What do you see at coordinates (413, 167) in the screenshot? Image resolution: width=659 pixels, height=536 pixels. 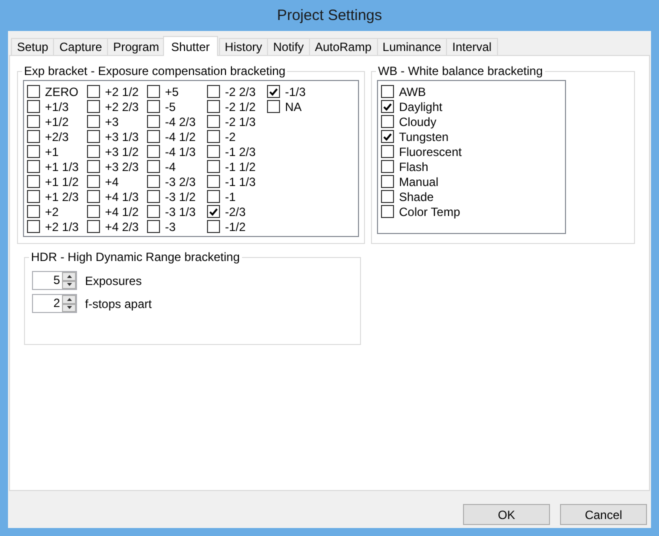 I see `checkbox-label: Flash` at bounding box center [413, 167].